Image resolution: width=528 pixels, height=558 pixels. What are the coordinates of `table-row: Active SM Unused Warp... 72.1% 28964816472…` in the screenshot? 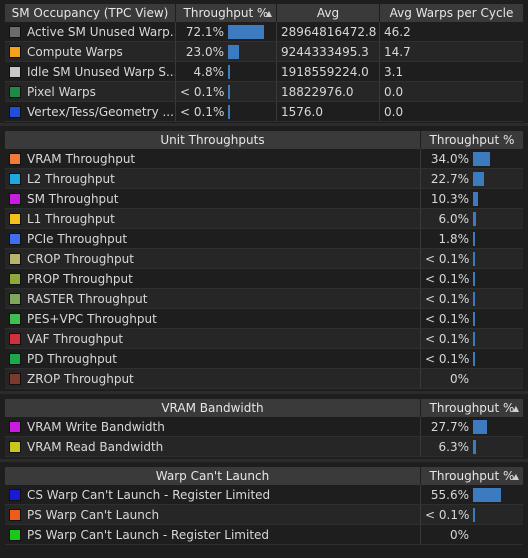 It's located at (264, 32).